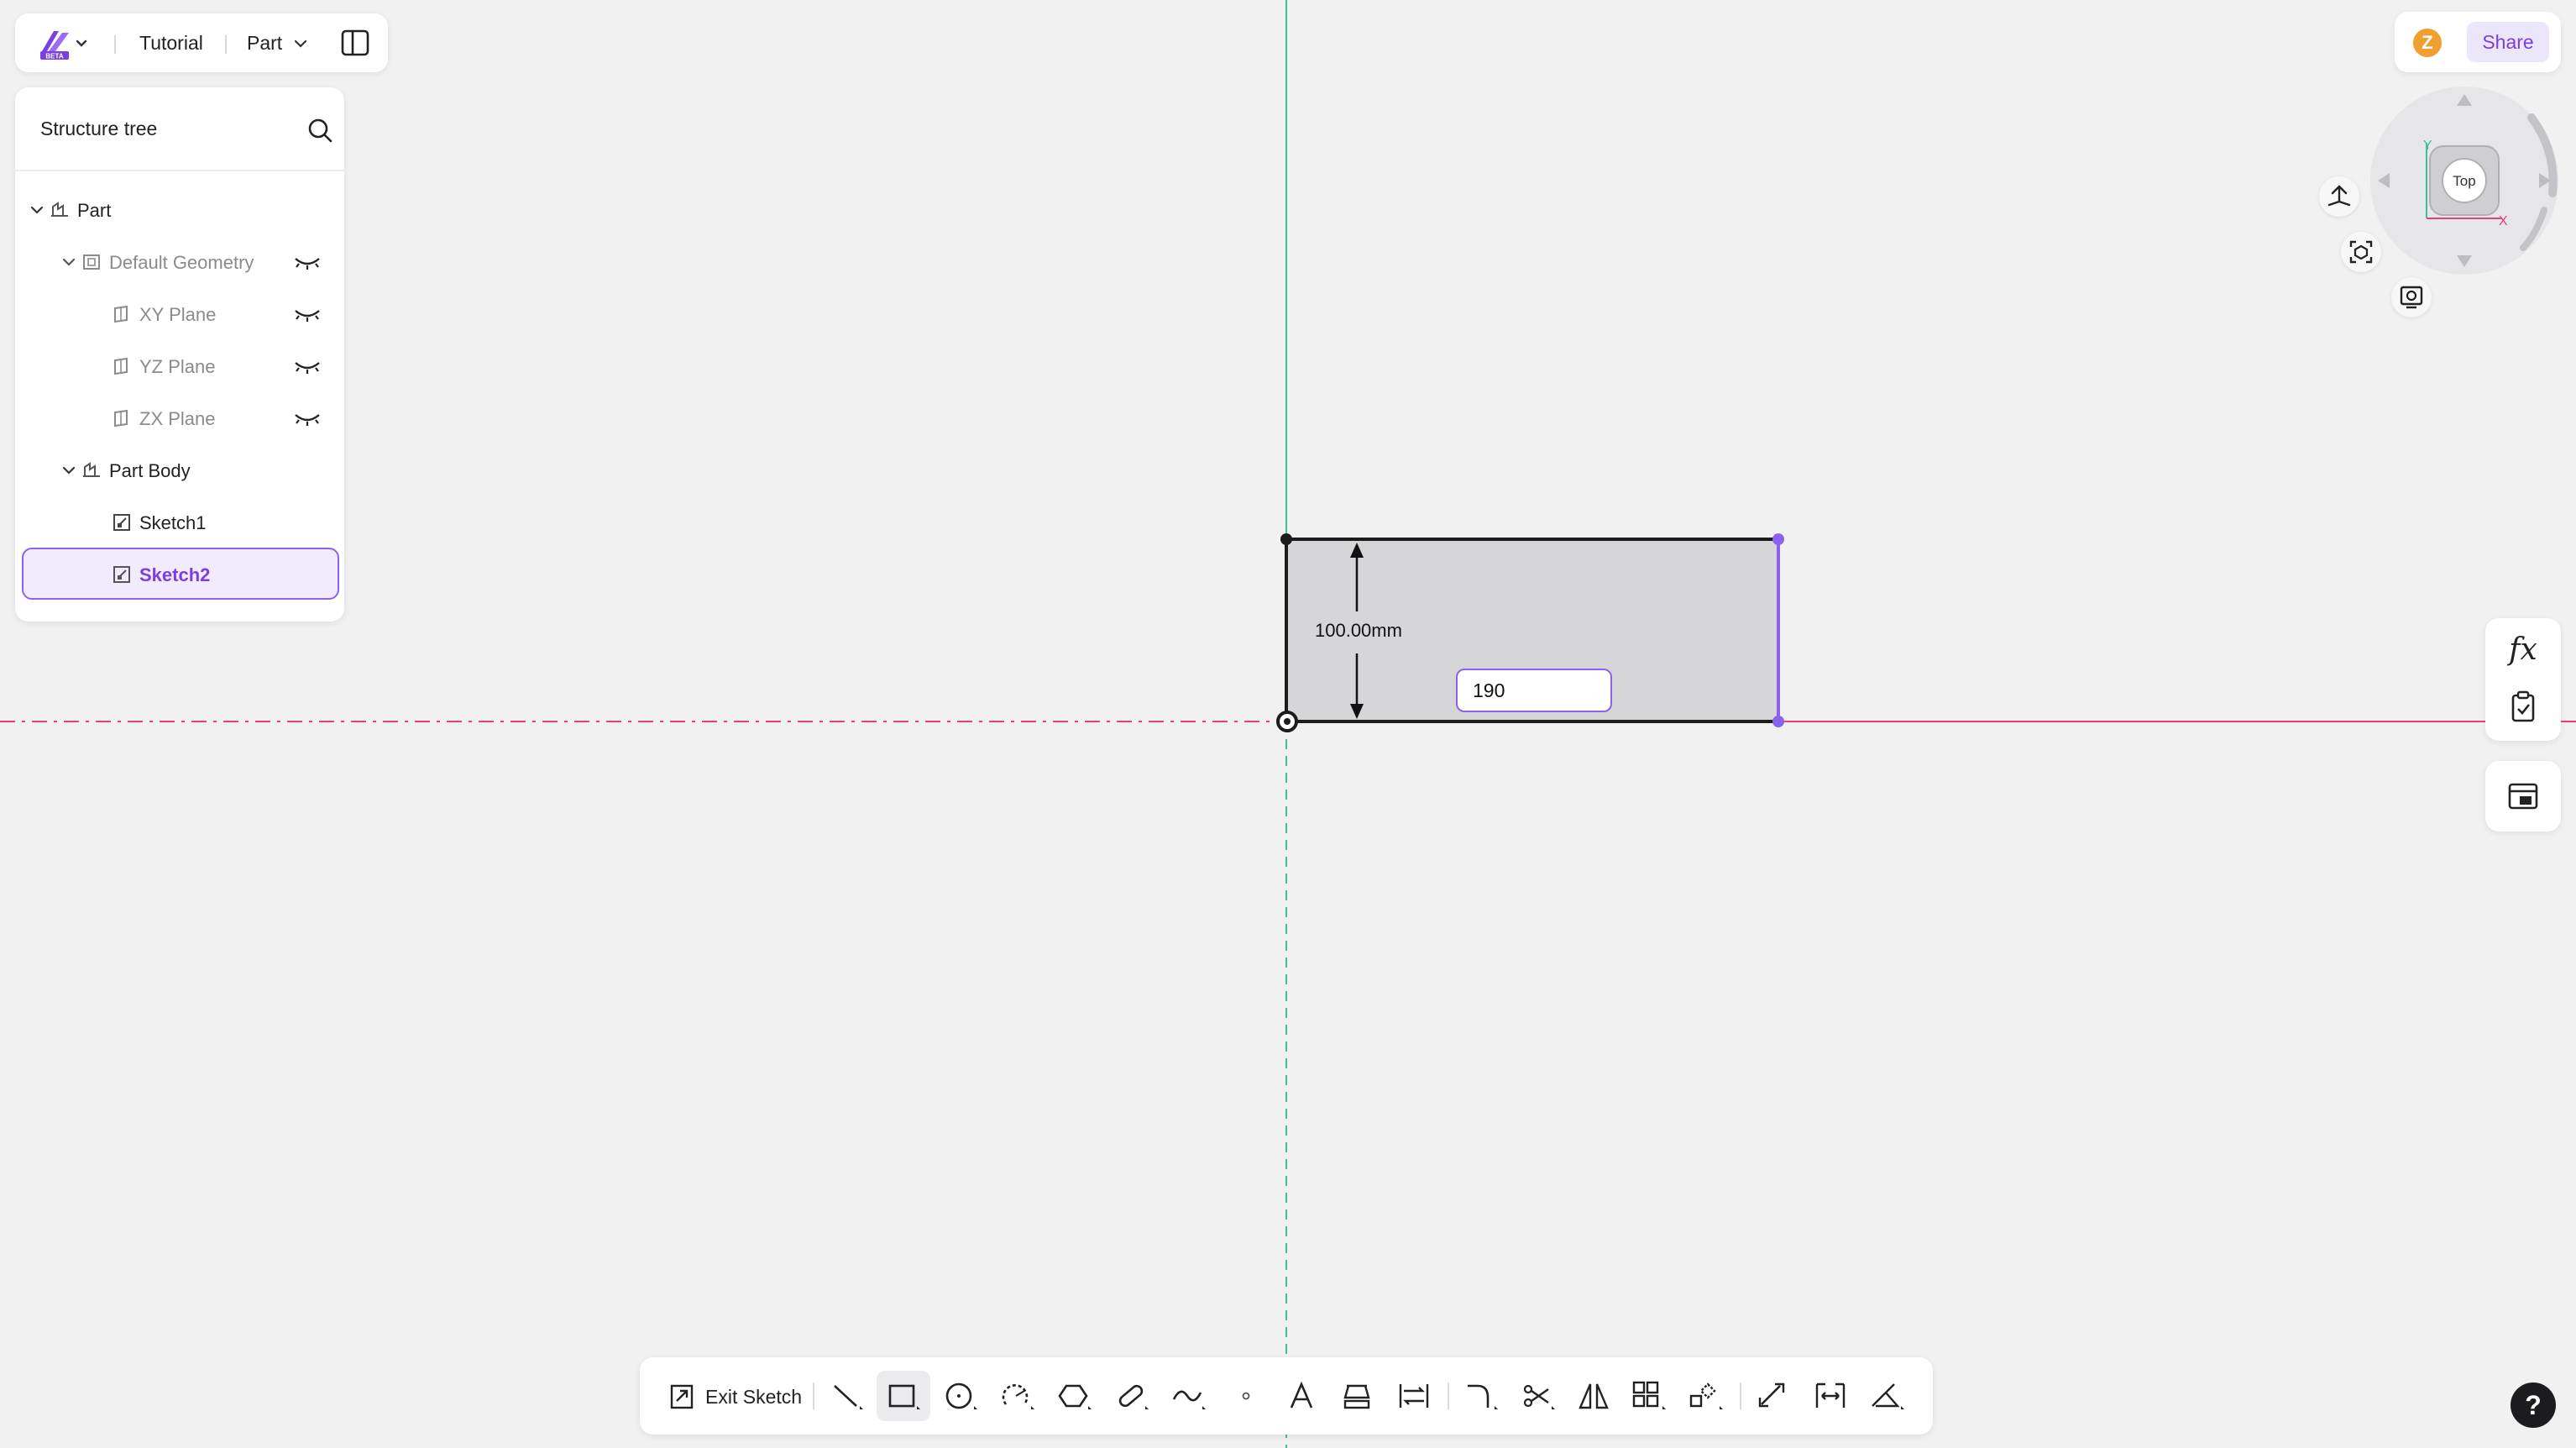 The width and height of the screenshot is (2576, 1448). I want to click on point-icon, so click(1246, 1396).